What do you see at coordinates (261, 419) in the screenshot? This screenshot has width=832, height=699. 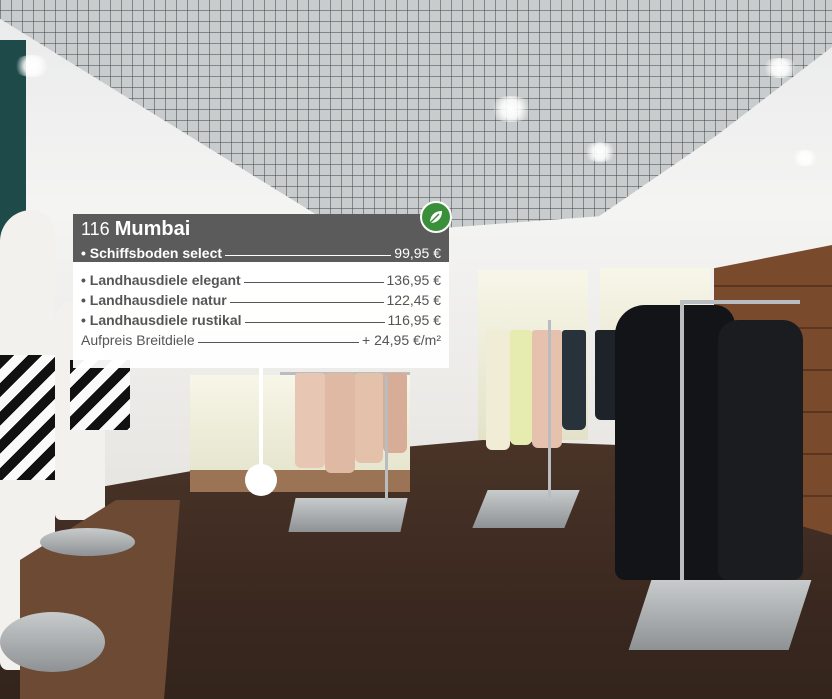 I see `pointer-line` at bounding box center [261, 419].